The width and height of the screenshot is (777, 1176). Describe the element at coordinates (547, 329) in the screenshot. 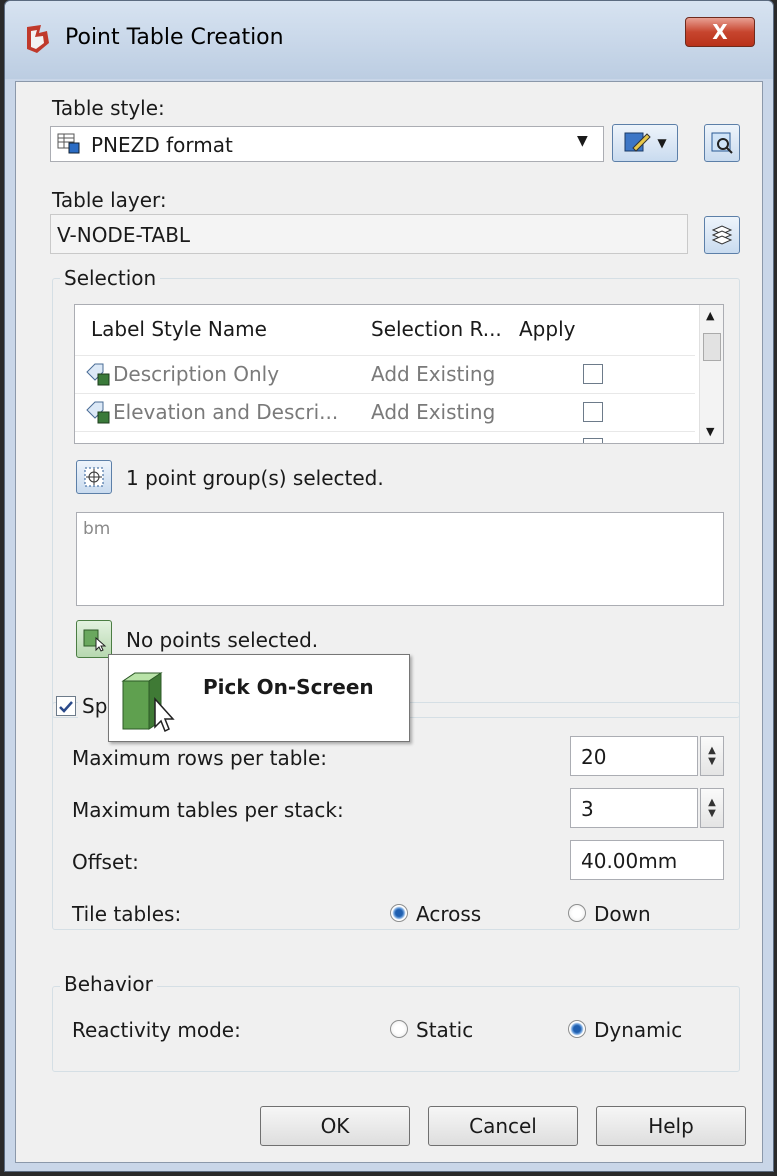

I see `column-header-apply: Apply` at that location.